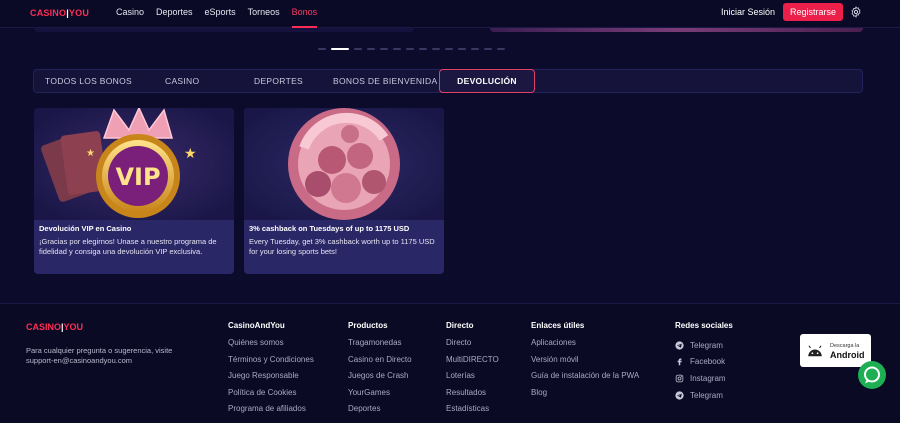 Image resolution: width=900 pixels, height=423 pixels. Describe the element at coordinates (815, 351) in the screenshot. I see `android-icon` at that location.